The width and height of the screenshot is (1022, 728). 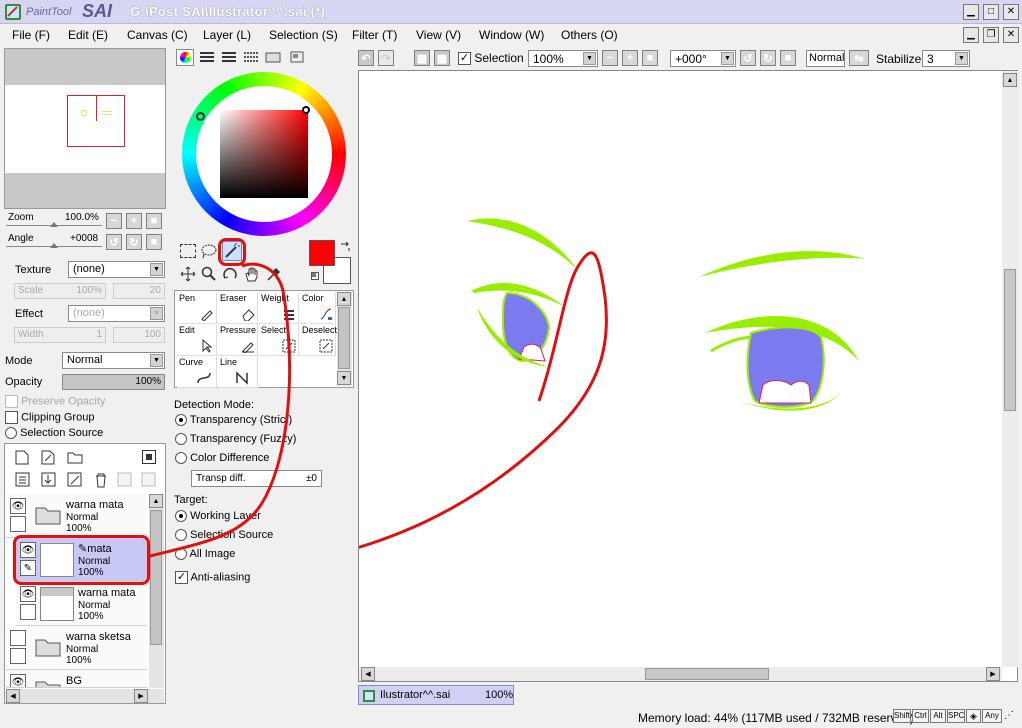 What do you see at coordinates (75, 457) in the screenshot?
I see `new-folder-icon` at bounding box center [75, 457].